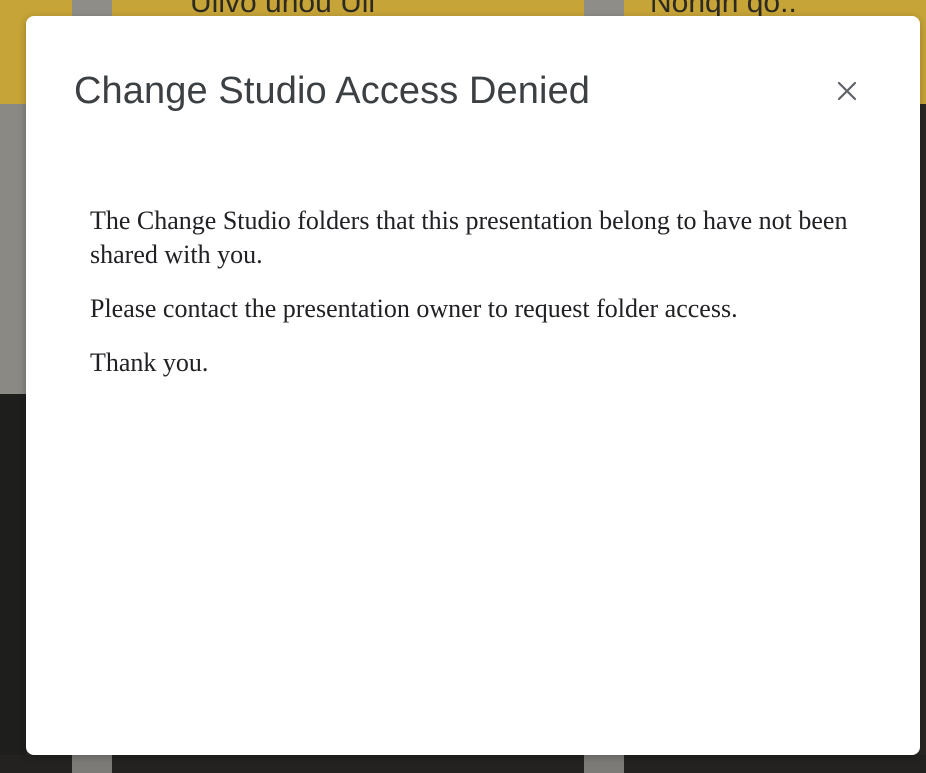 The image size is (926, 773). I want to click on backdrop-bottom-strip, so click(463, 764).